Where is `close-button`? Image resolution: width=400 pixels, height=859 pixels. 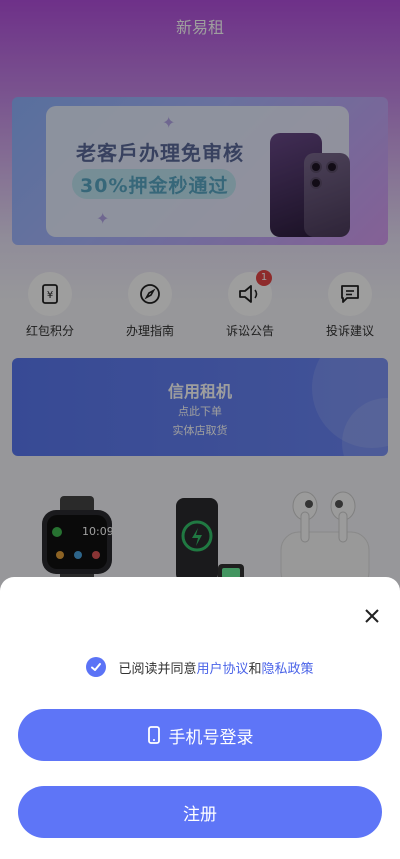
close-button is located at coordinates (372, 616).